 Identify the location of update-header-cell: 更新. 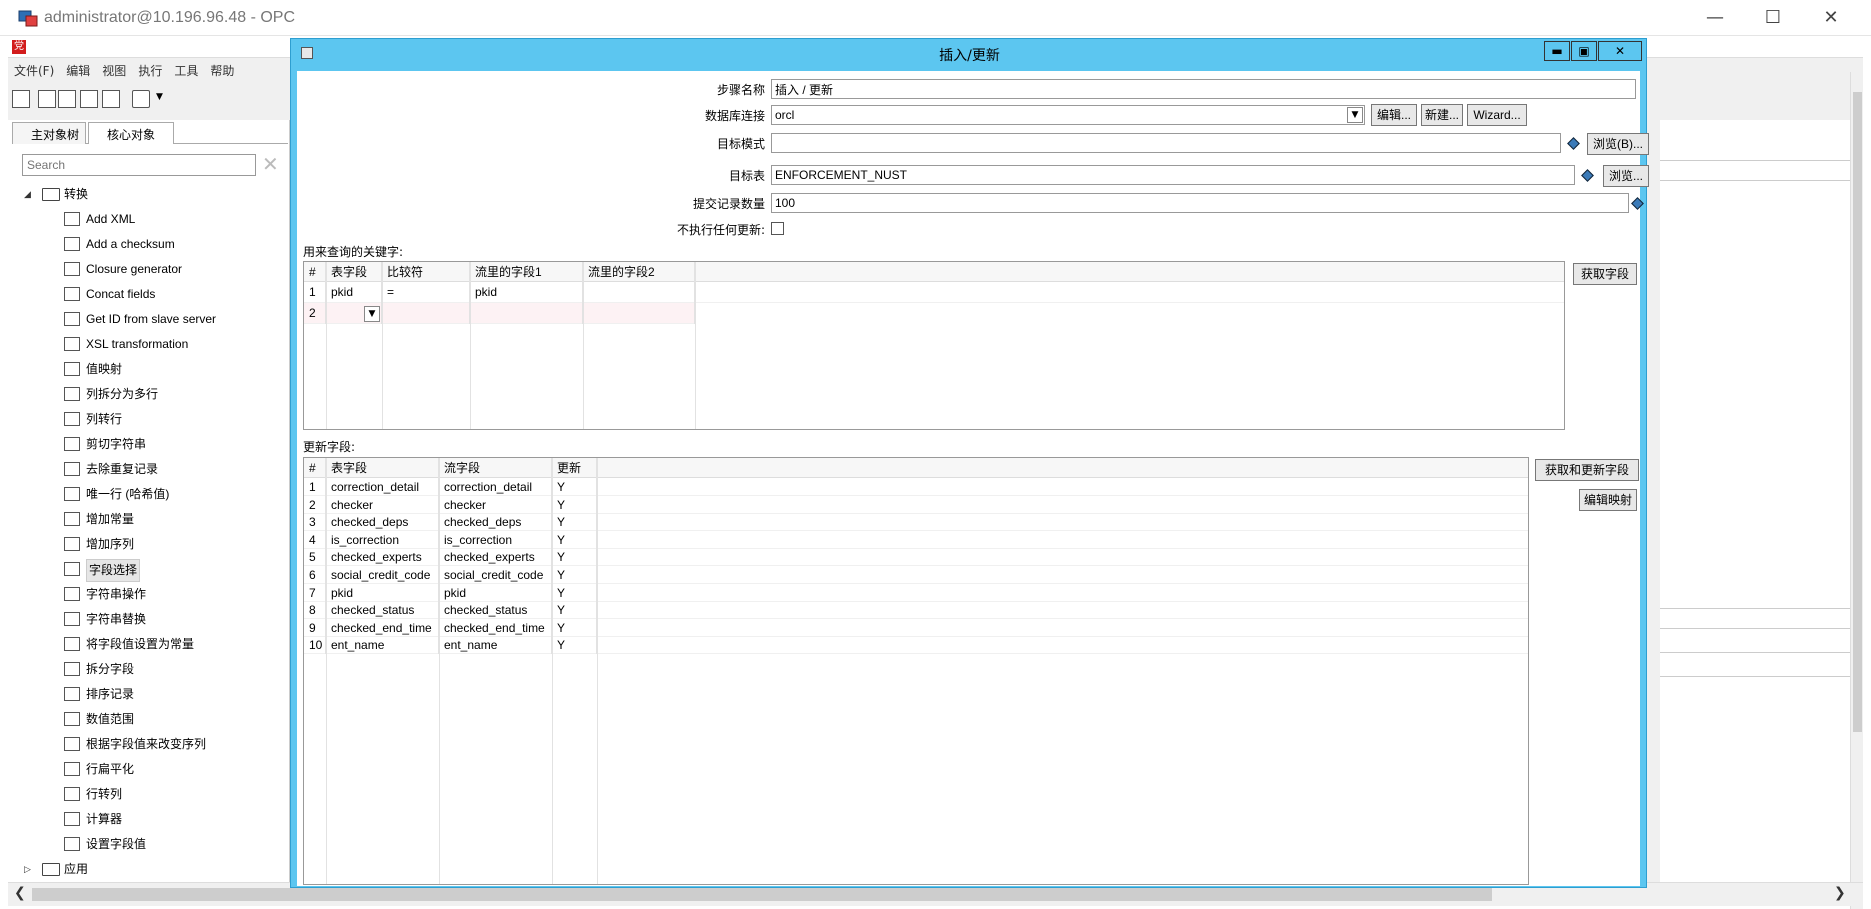
(574, 468).